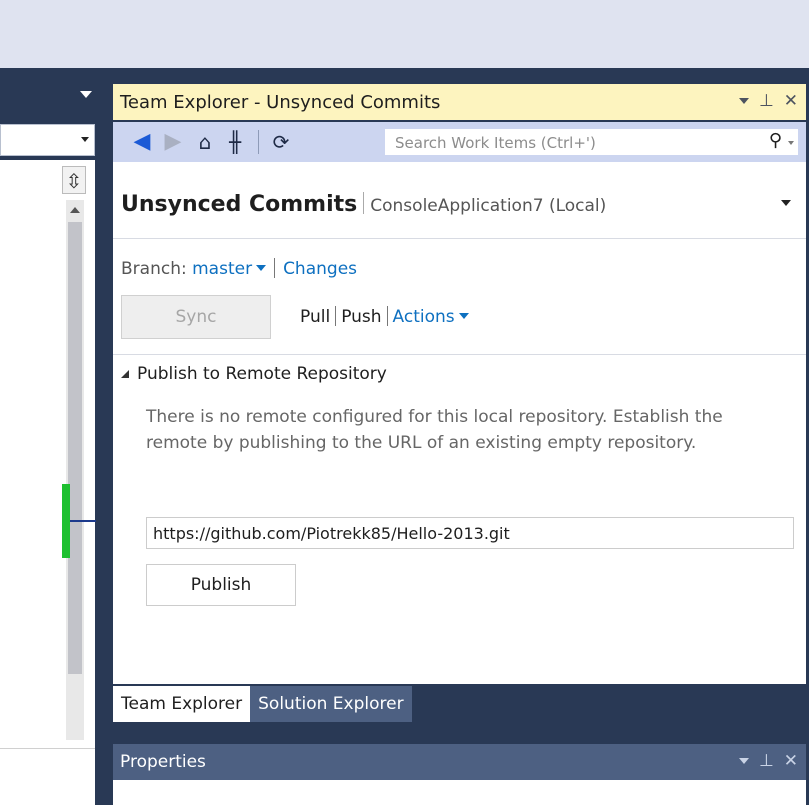 This screenshot has height=806, width=809. What do you see at coordinates (221, 585) in the screenshot?
I see `publish-button: Publish` at bounding box center [221, 585].